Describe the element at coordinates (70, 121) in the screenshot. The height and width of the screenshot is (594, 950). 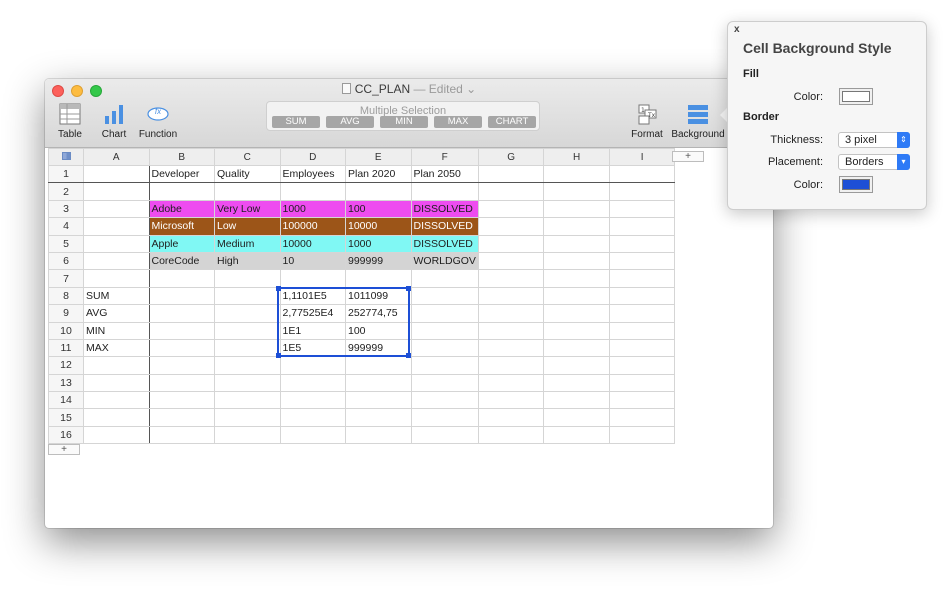
I see `table-tool-button: Table` at that location.